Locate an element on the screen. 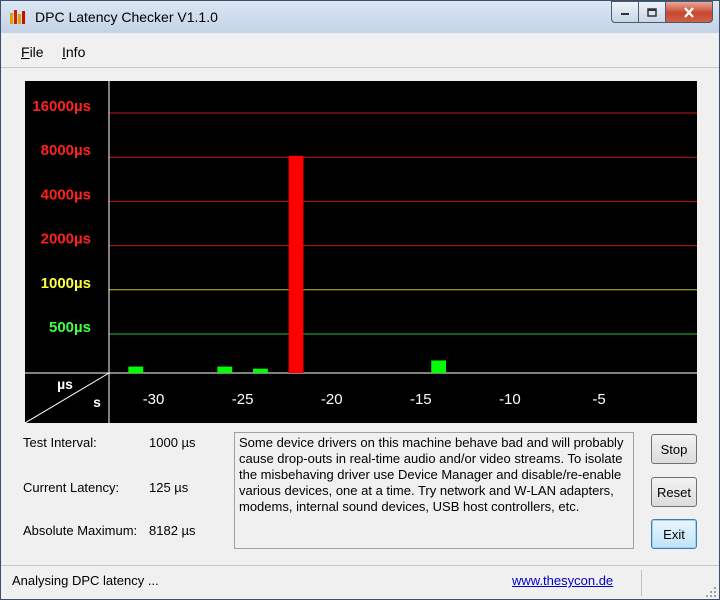  close-button is located at coordinates (689, 12).